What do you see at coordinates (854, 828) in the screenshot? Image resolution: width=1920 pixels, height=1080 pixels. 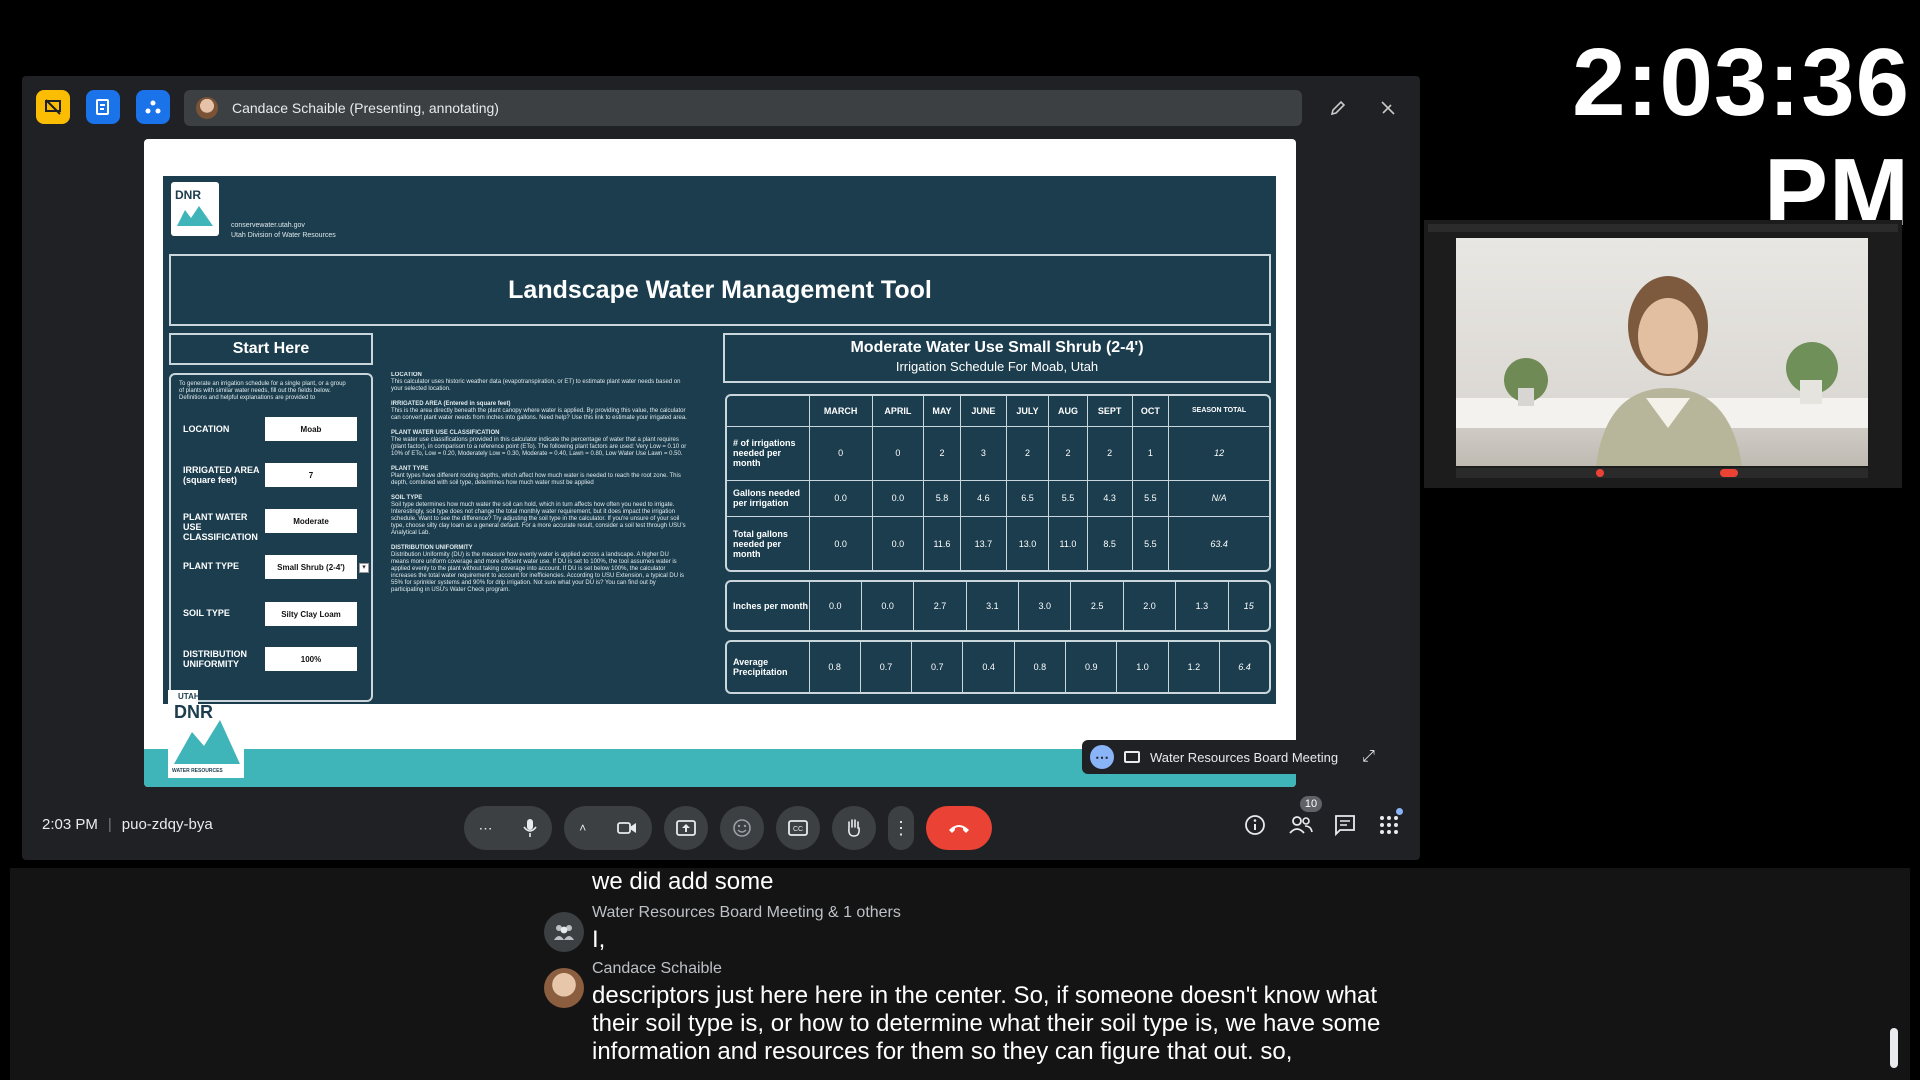 I see `raise-hand-icon` at bounding box center [854, 828].